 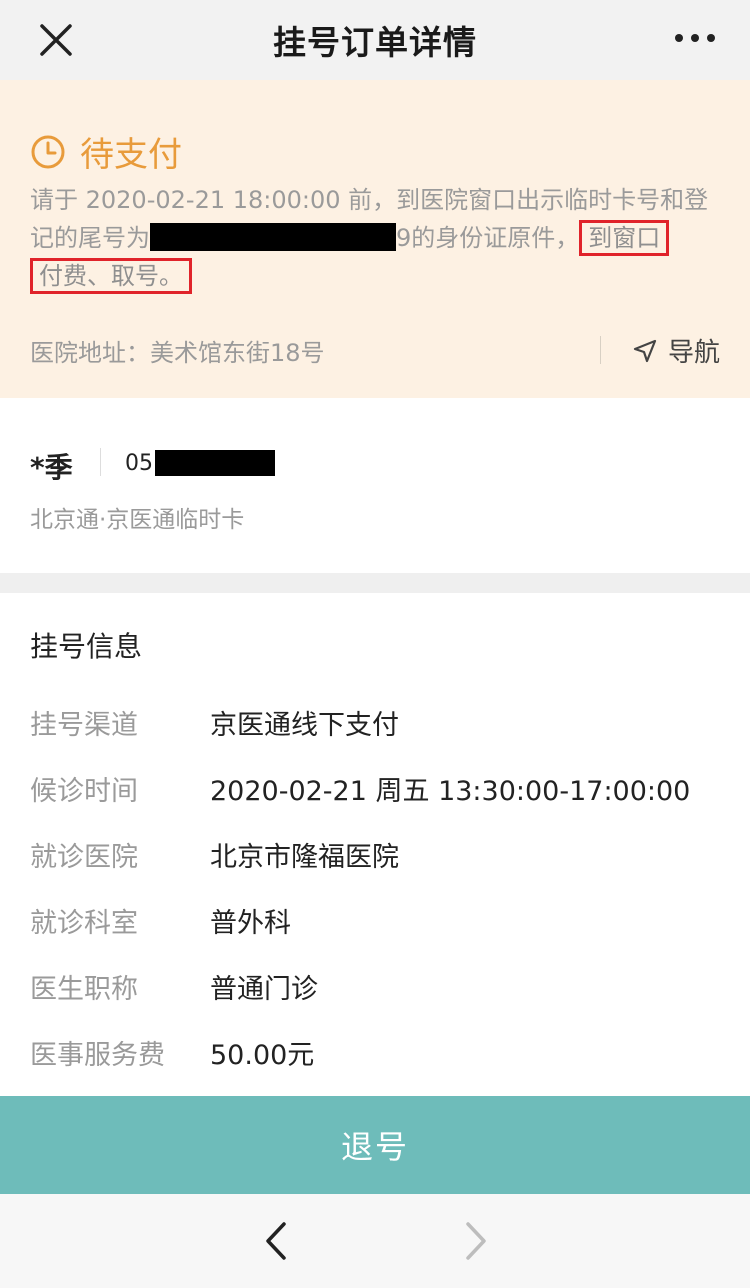 What do you see at coordinates (695, 38) in the screenshot?
I see `more-icon` at bounding box center [695, 38].